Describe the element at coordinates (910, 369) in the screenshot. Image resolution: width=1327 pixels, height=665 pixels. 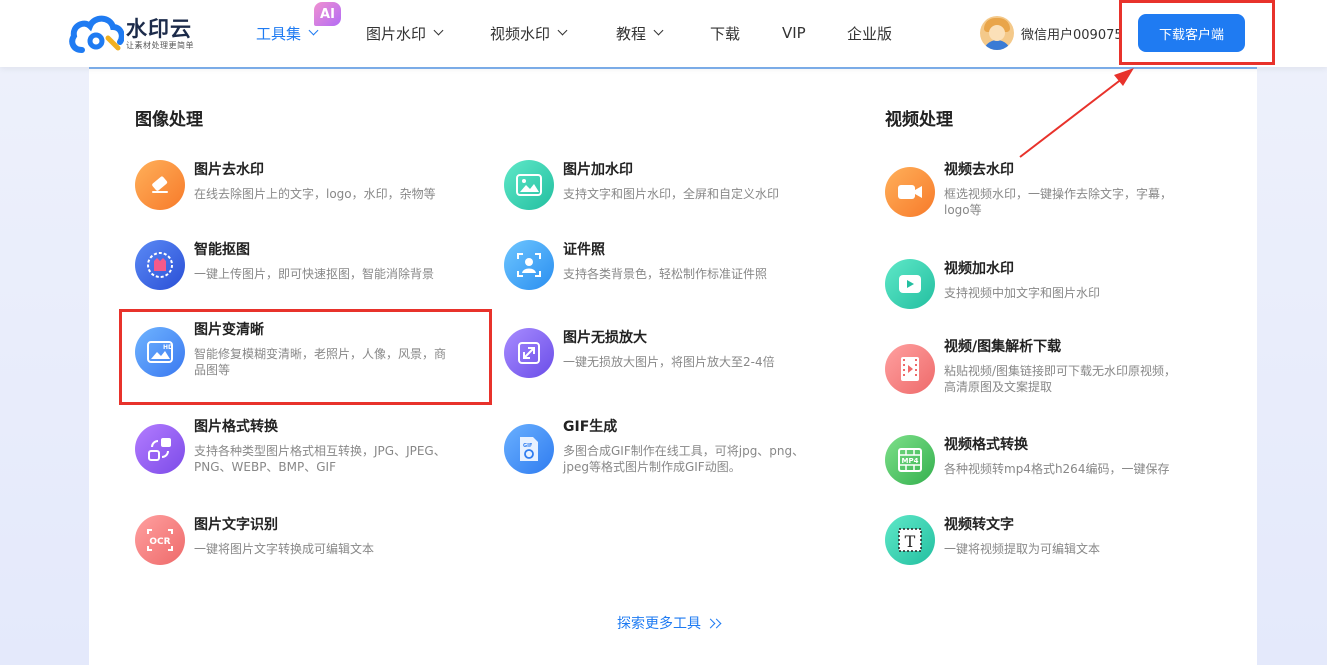
I see `film-icon` at that location.